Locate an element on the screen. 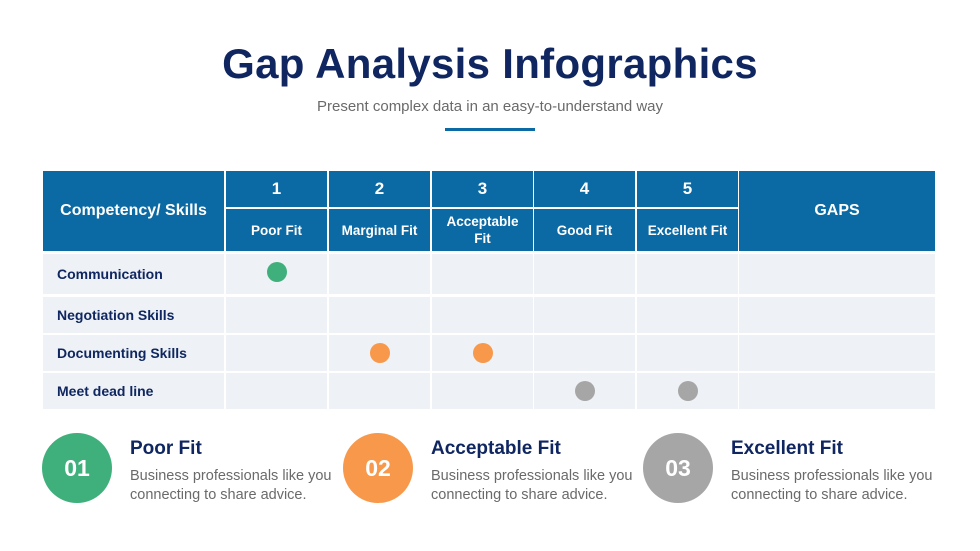 The image size is (980, 551). competency-header: Competency/ Skills is located at coordinates (133, 211).